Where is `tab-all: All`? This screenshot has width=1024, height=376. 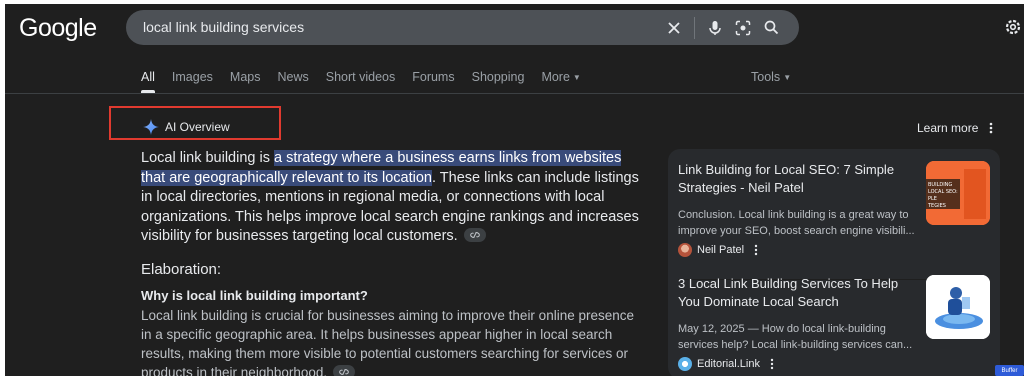 tab-all: All is located at coordinates (148, 82).